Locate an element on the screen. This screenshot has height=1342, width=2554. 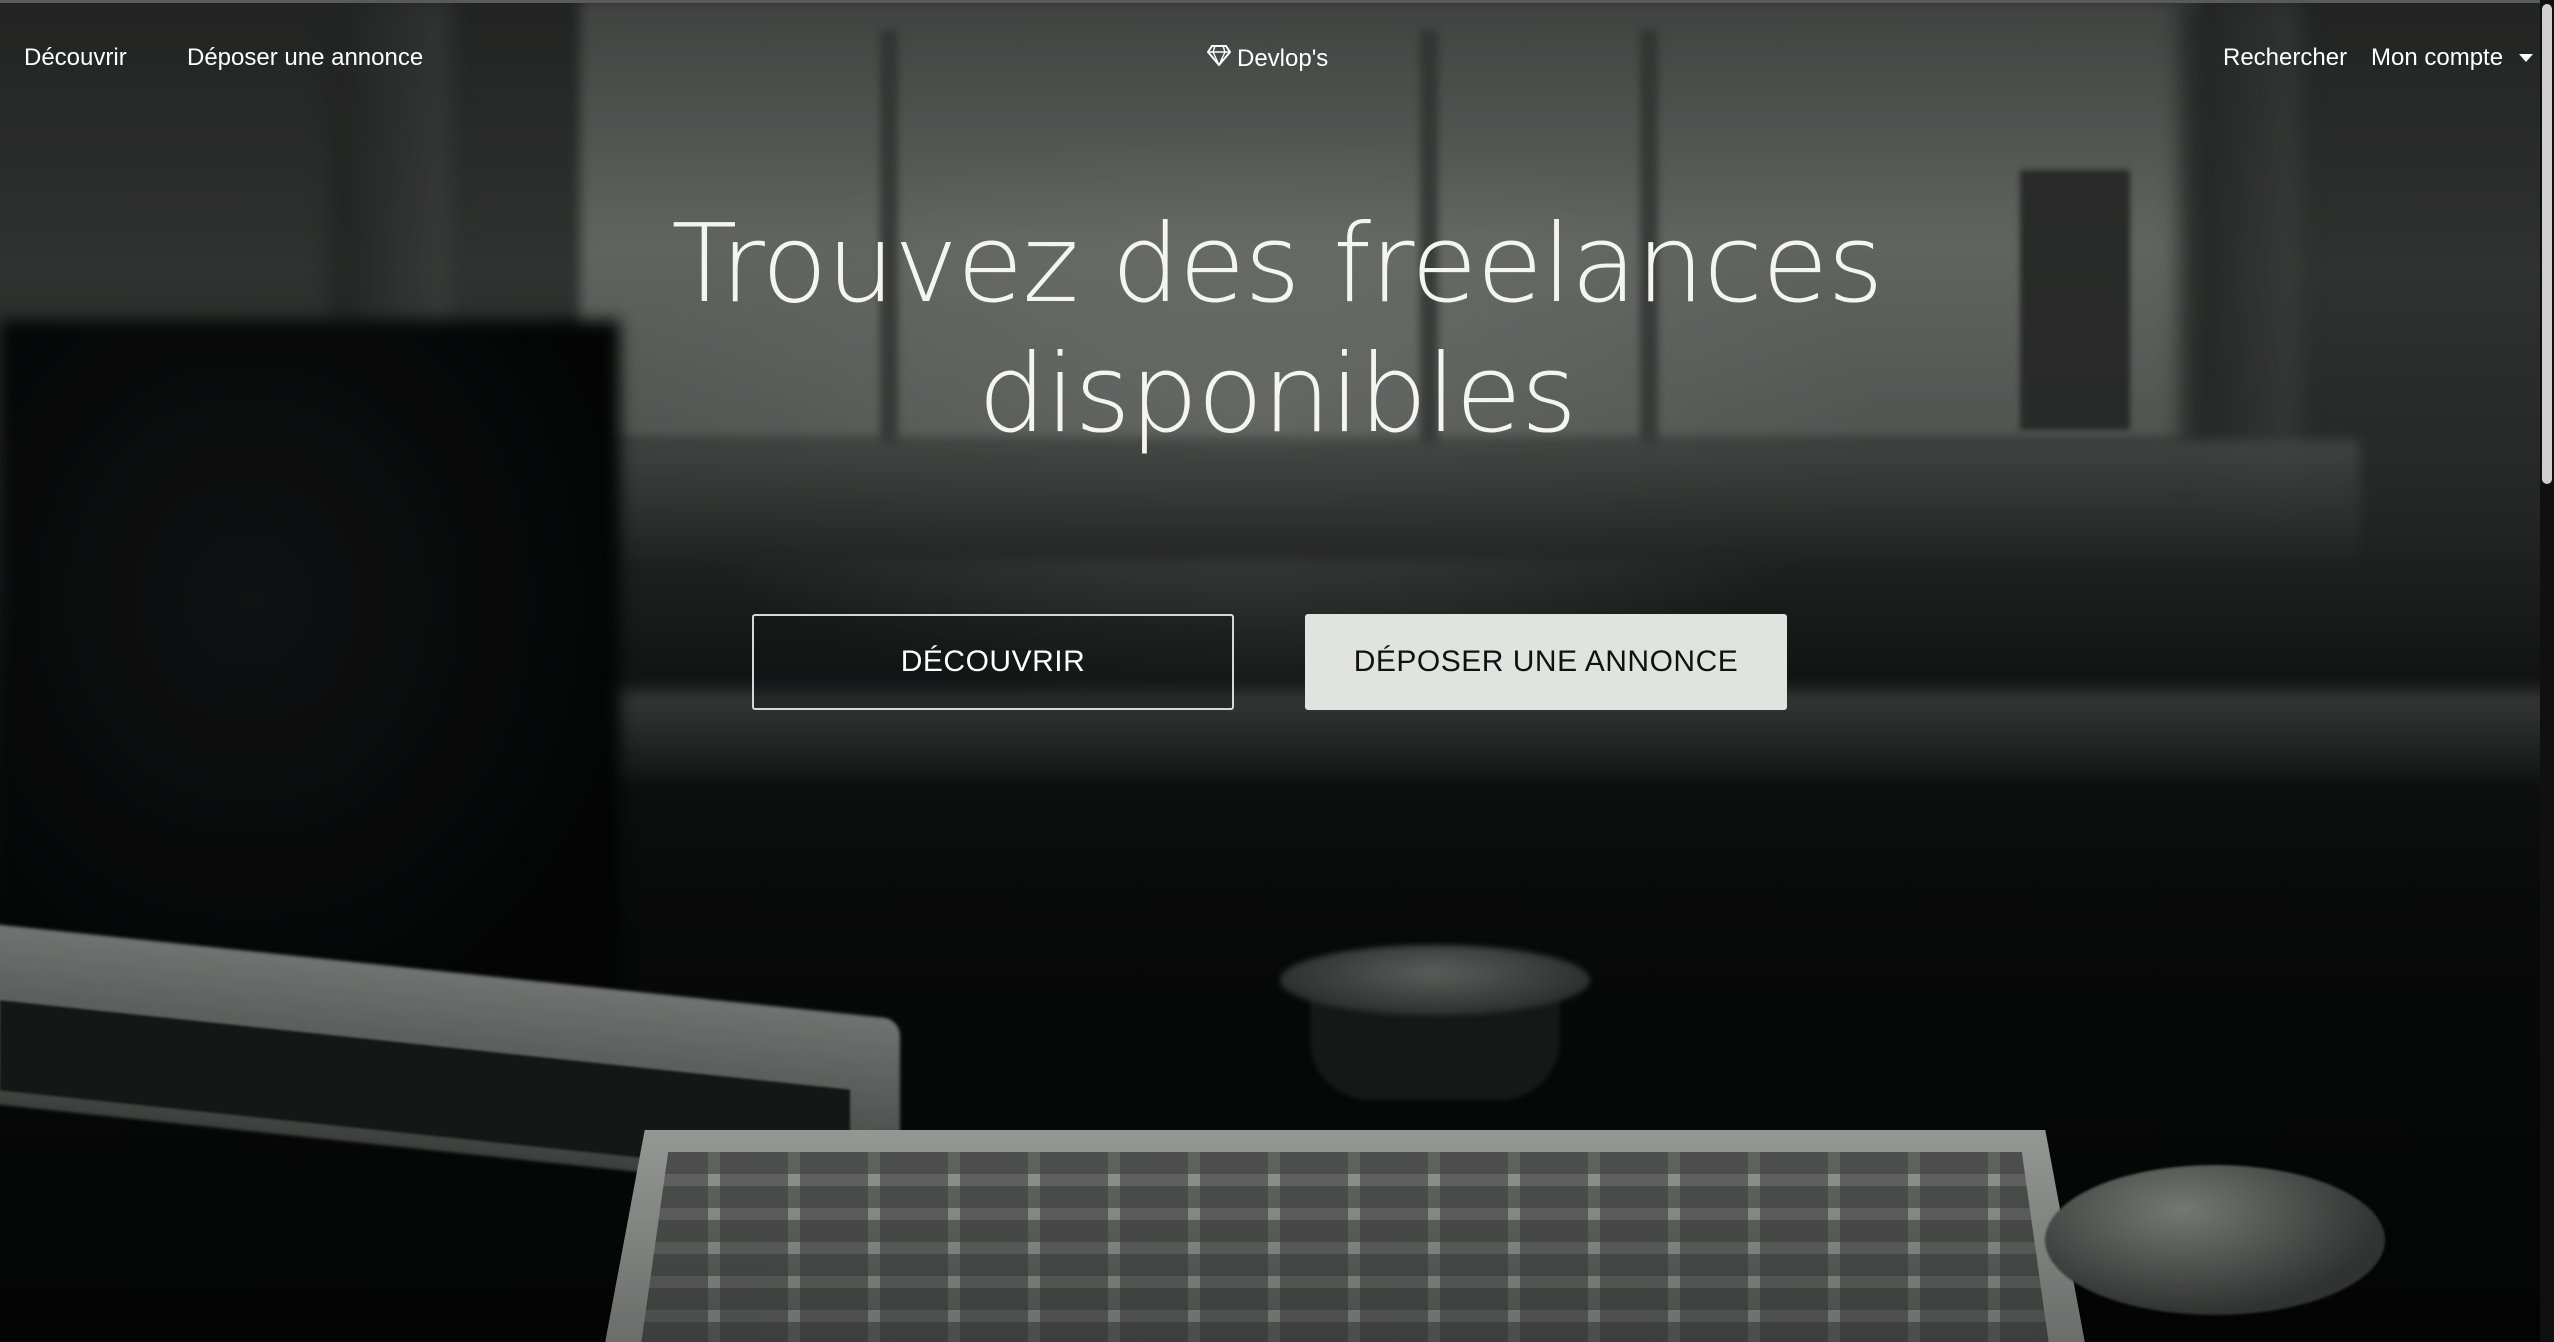
brand-logo: Devlop's is located at coordinates (1267, 58).